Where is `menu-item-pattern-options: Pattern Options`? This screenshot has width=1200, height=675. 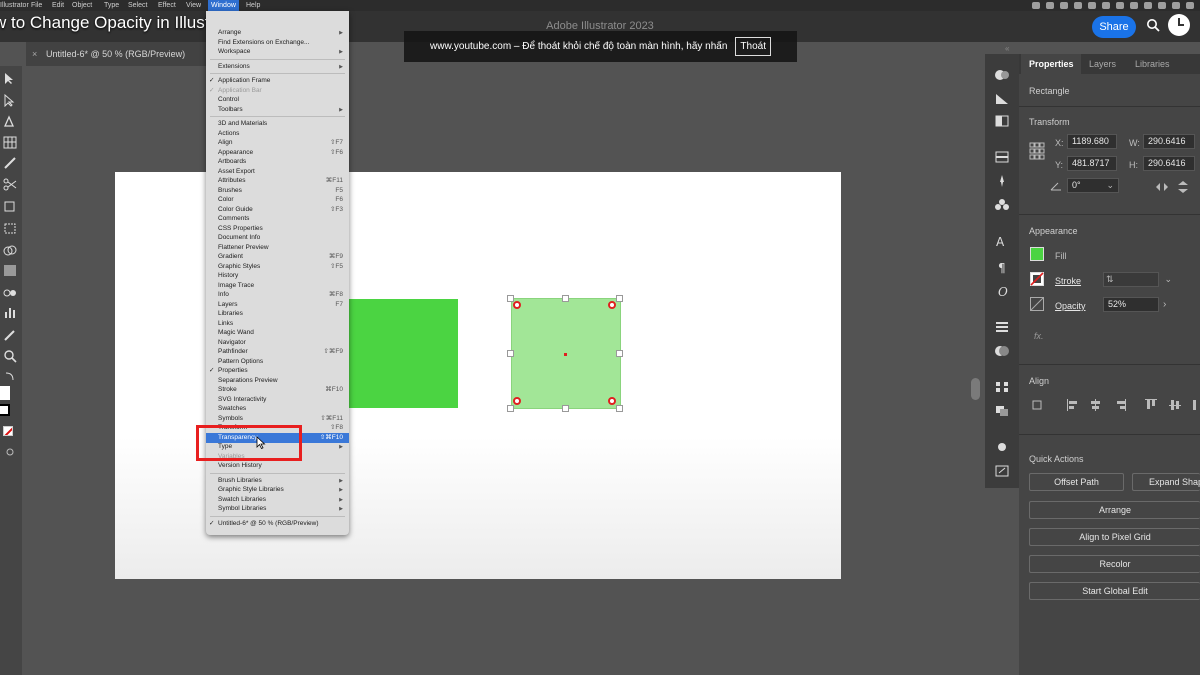
menu-item-pattern-options: Pattern Options is located at coordinates (277, 362).